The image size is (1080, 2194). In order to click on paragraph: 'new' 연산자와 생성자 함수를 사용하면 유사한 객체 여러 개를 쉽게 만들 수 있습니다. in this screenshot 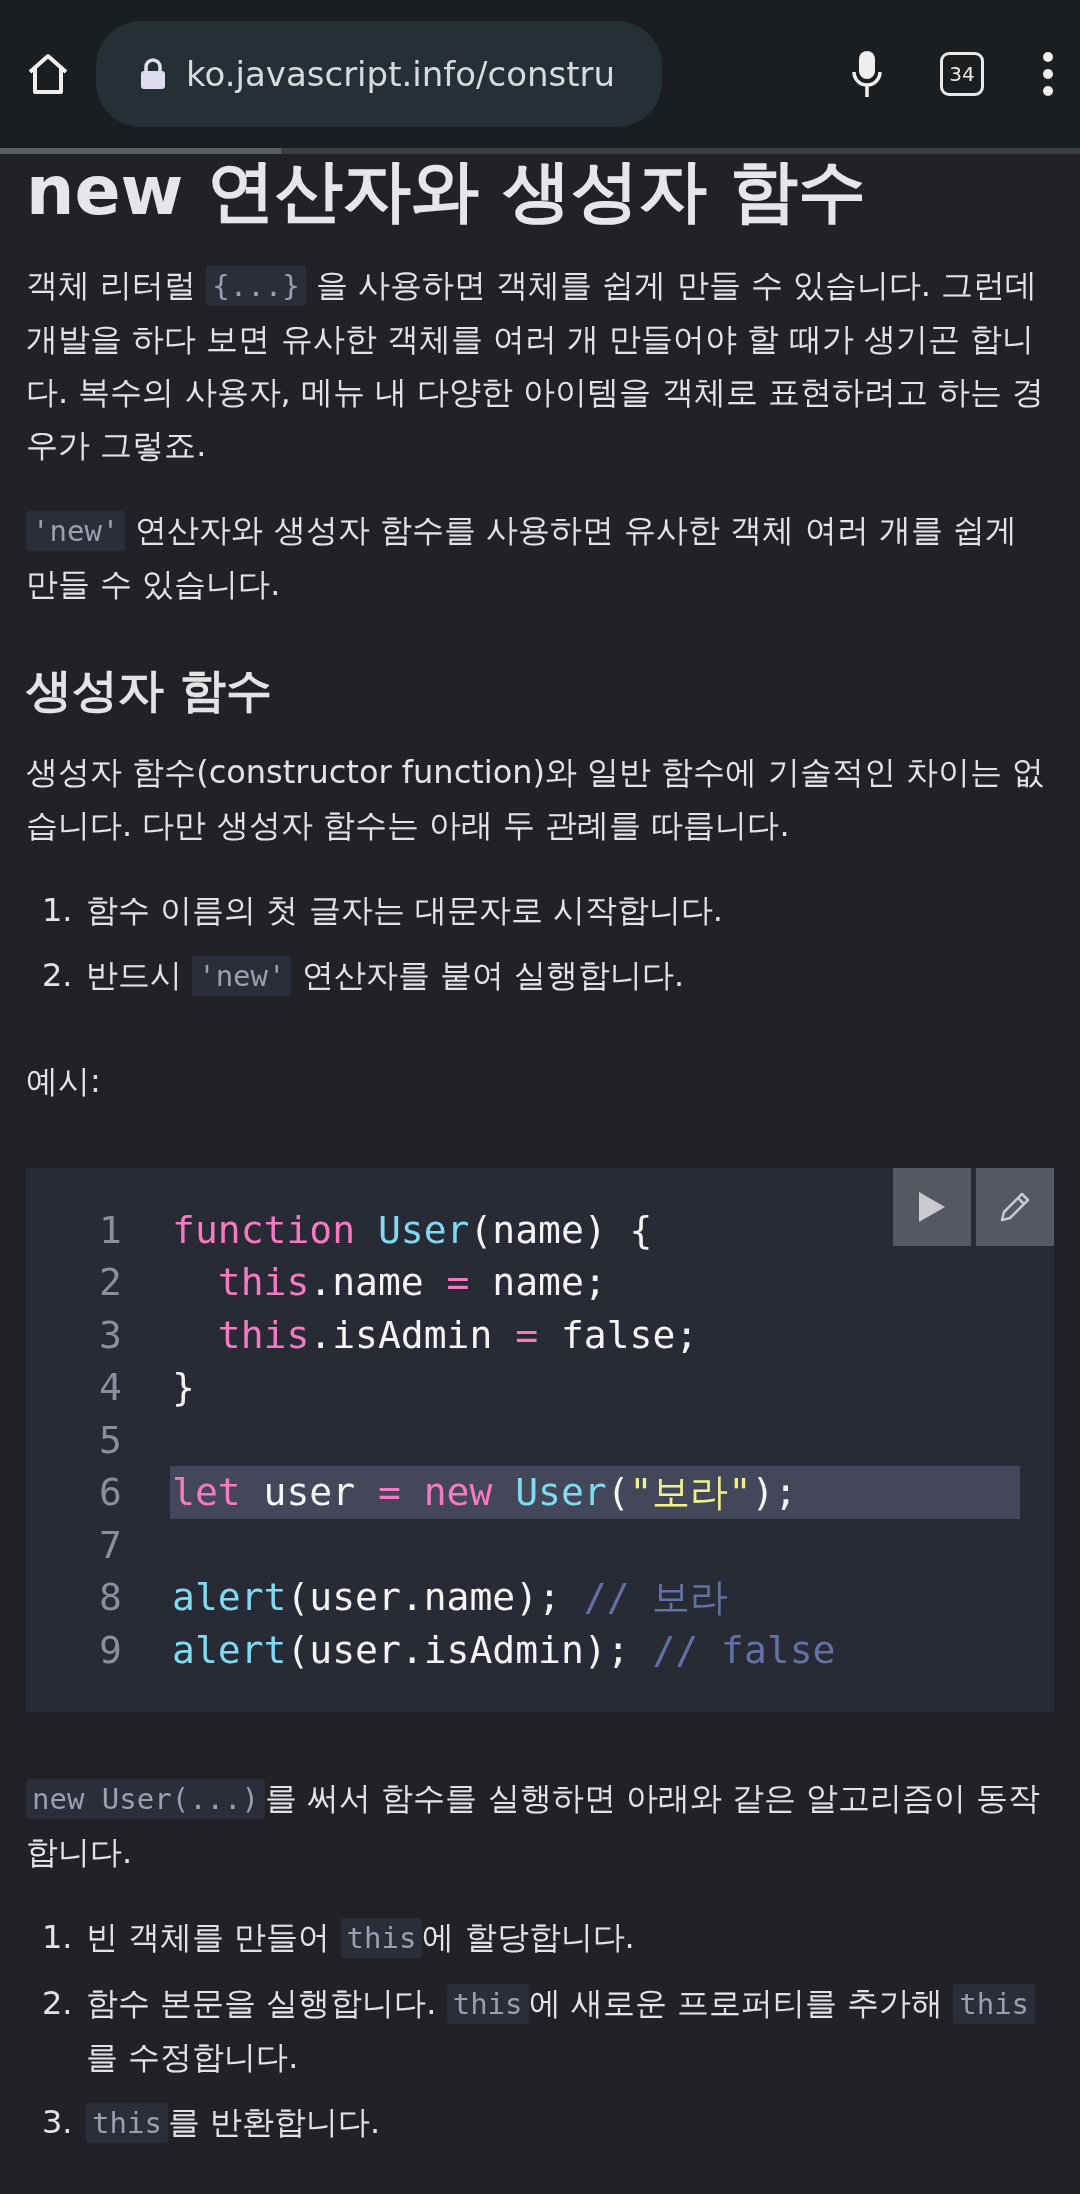, I will do `click(522, 557)`.